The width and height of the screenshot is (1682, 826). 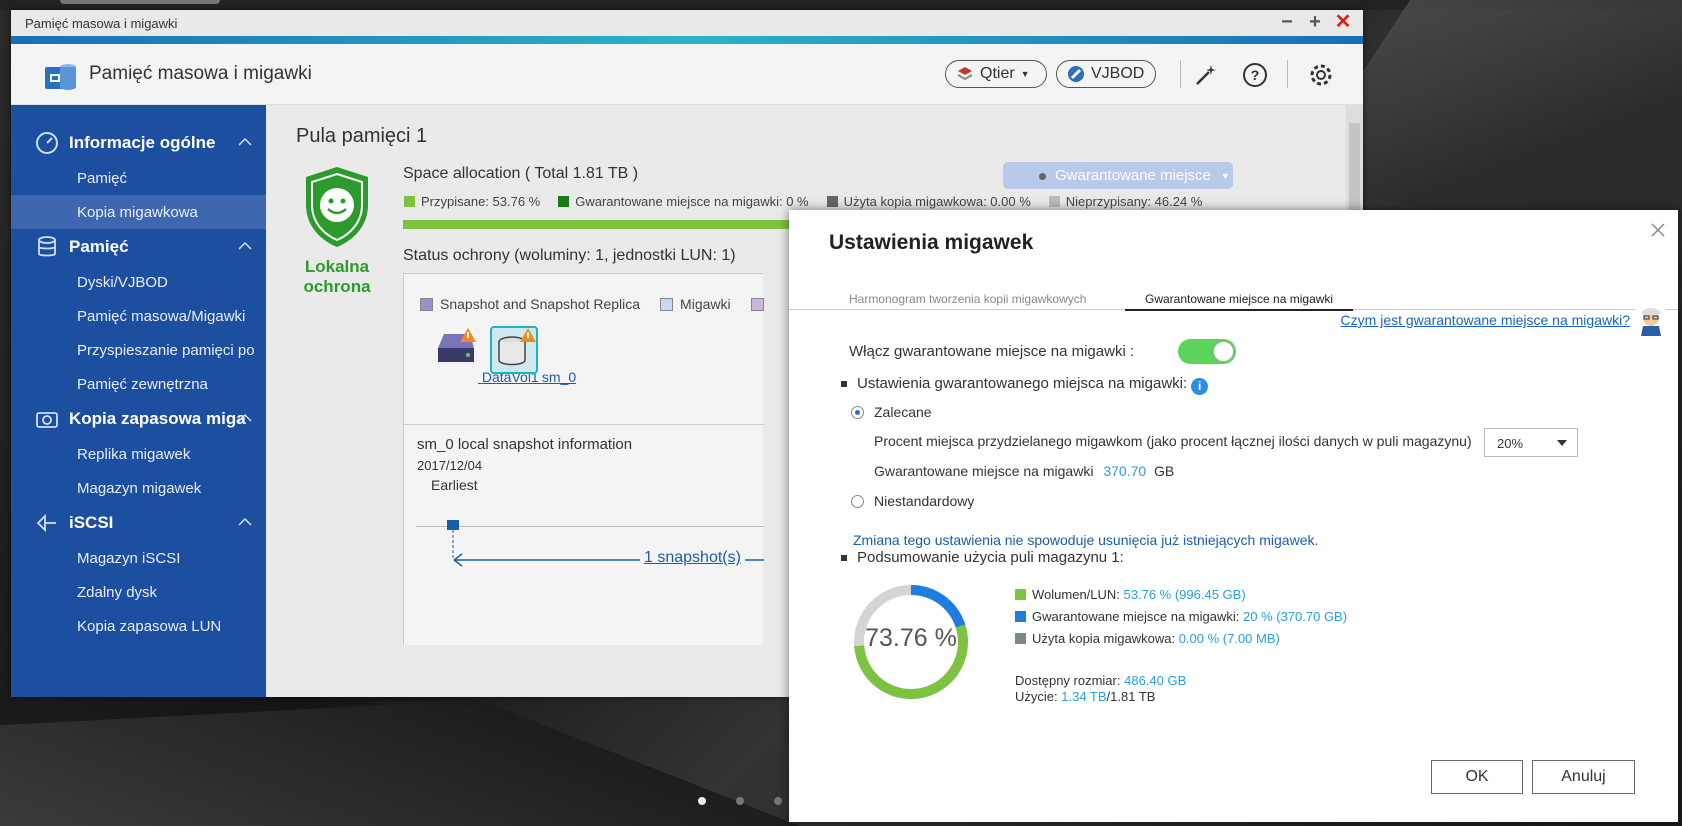 What do you see at coordinates (1100, 680) in the screenshot?
I see `available-size: Dostępny rozmiar: 486.40 GB` at bounding box center [1100, 680].